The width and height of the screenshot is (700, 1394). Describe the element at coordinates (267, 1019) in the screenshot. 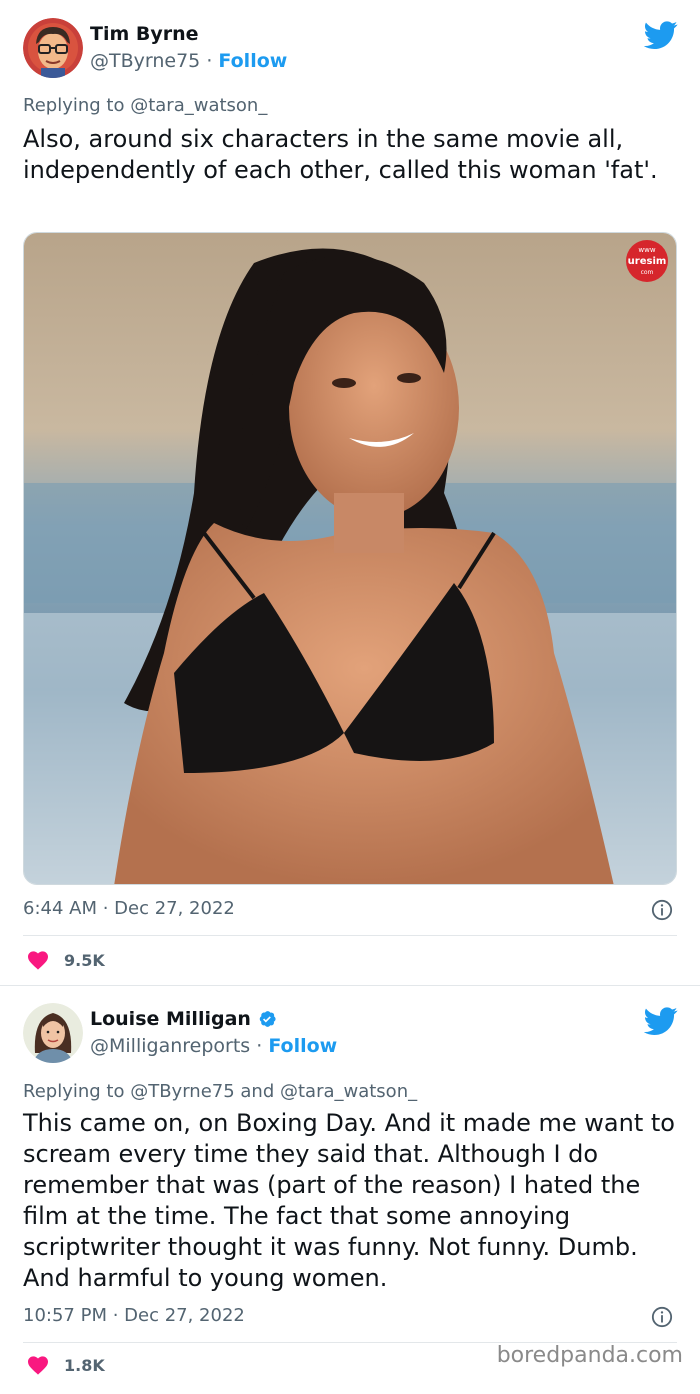

I see `verified-badge-icon` at that location.